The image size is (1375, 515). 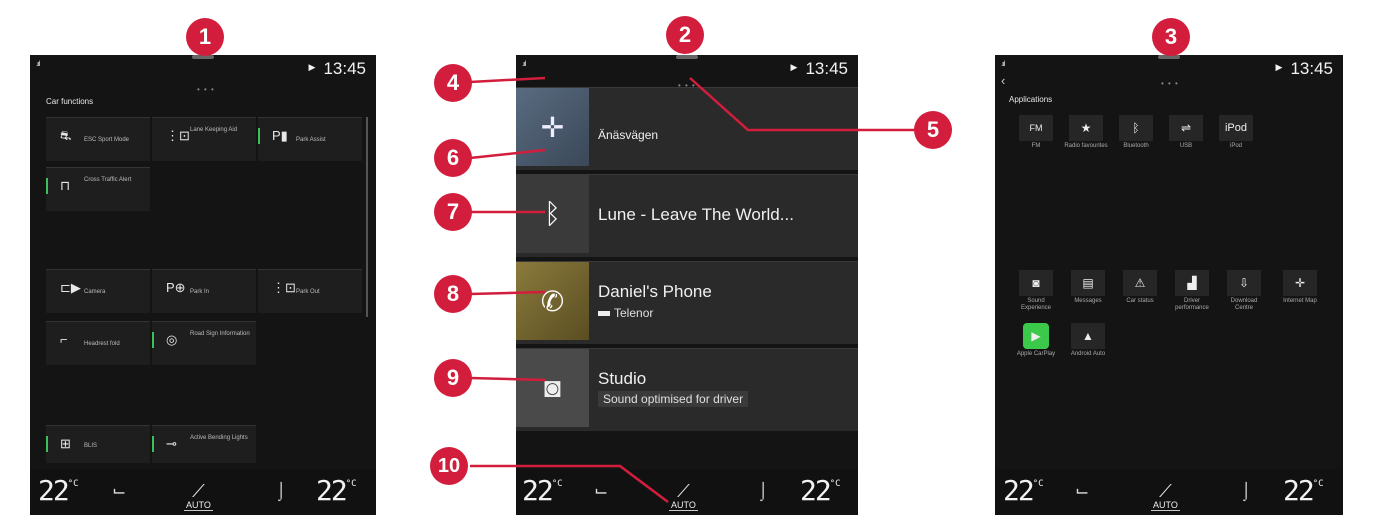 What do you see at coordinates (205, 37) in the screenshot?
I see `marker-1: 1` at bounding box center [205, 37].